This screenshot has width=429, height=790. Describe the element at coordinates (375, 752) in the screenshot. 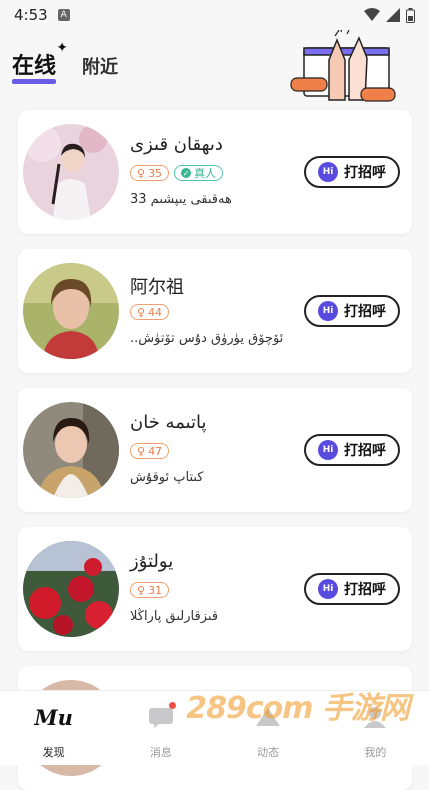

I see `nav-profile-label: 我的` at that location.